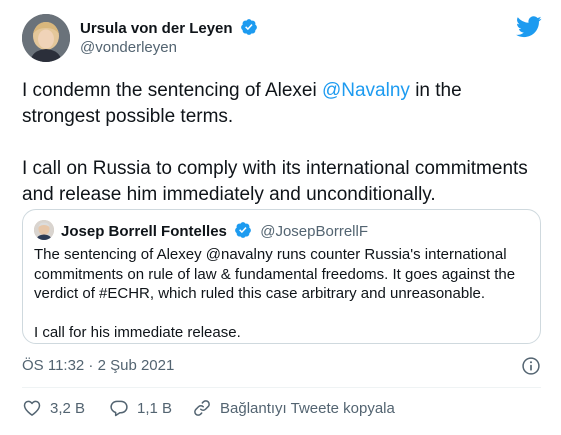 Image resolution: width=561 pixels, height=435 pixels. What do you see at coordinates (314, 231) in the screenshot?
I see `quoted-author-handle: @JosepBorrellF` at bounding box center [314, 231].